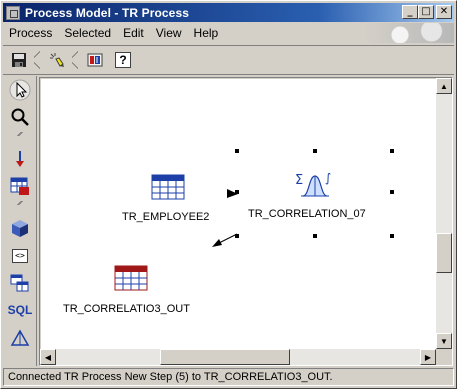  What do you see at coordinates (444, 357) in the screenshot?
I see `scrollbar-corner` at bounding box center [444, 357].